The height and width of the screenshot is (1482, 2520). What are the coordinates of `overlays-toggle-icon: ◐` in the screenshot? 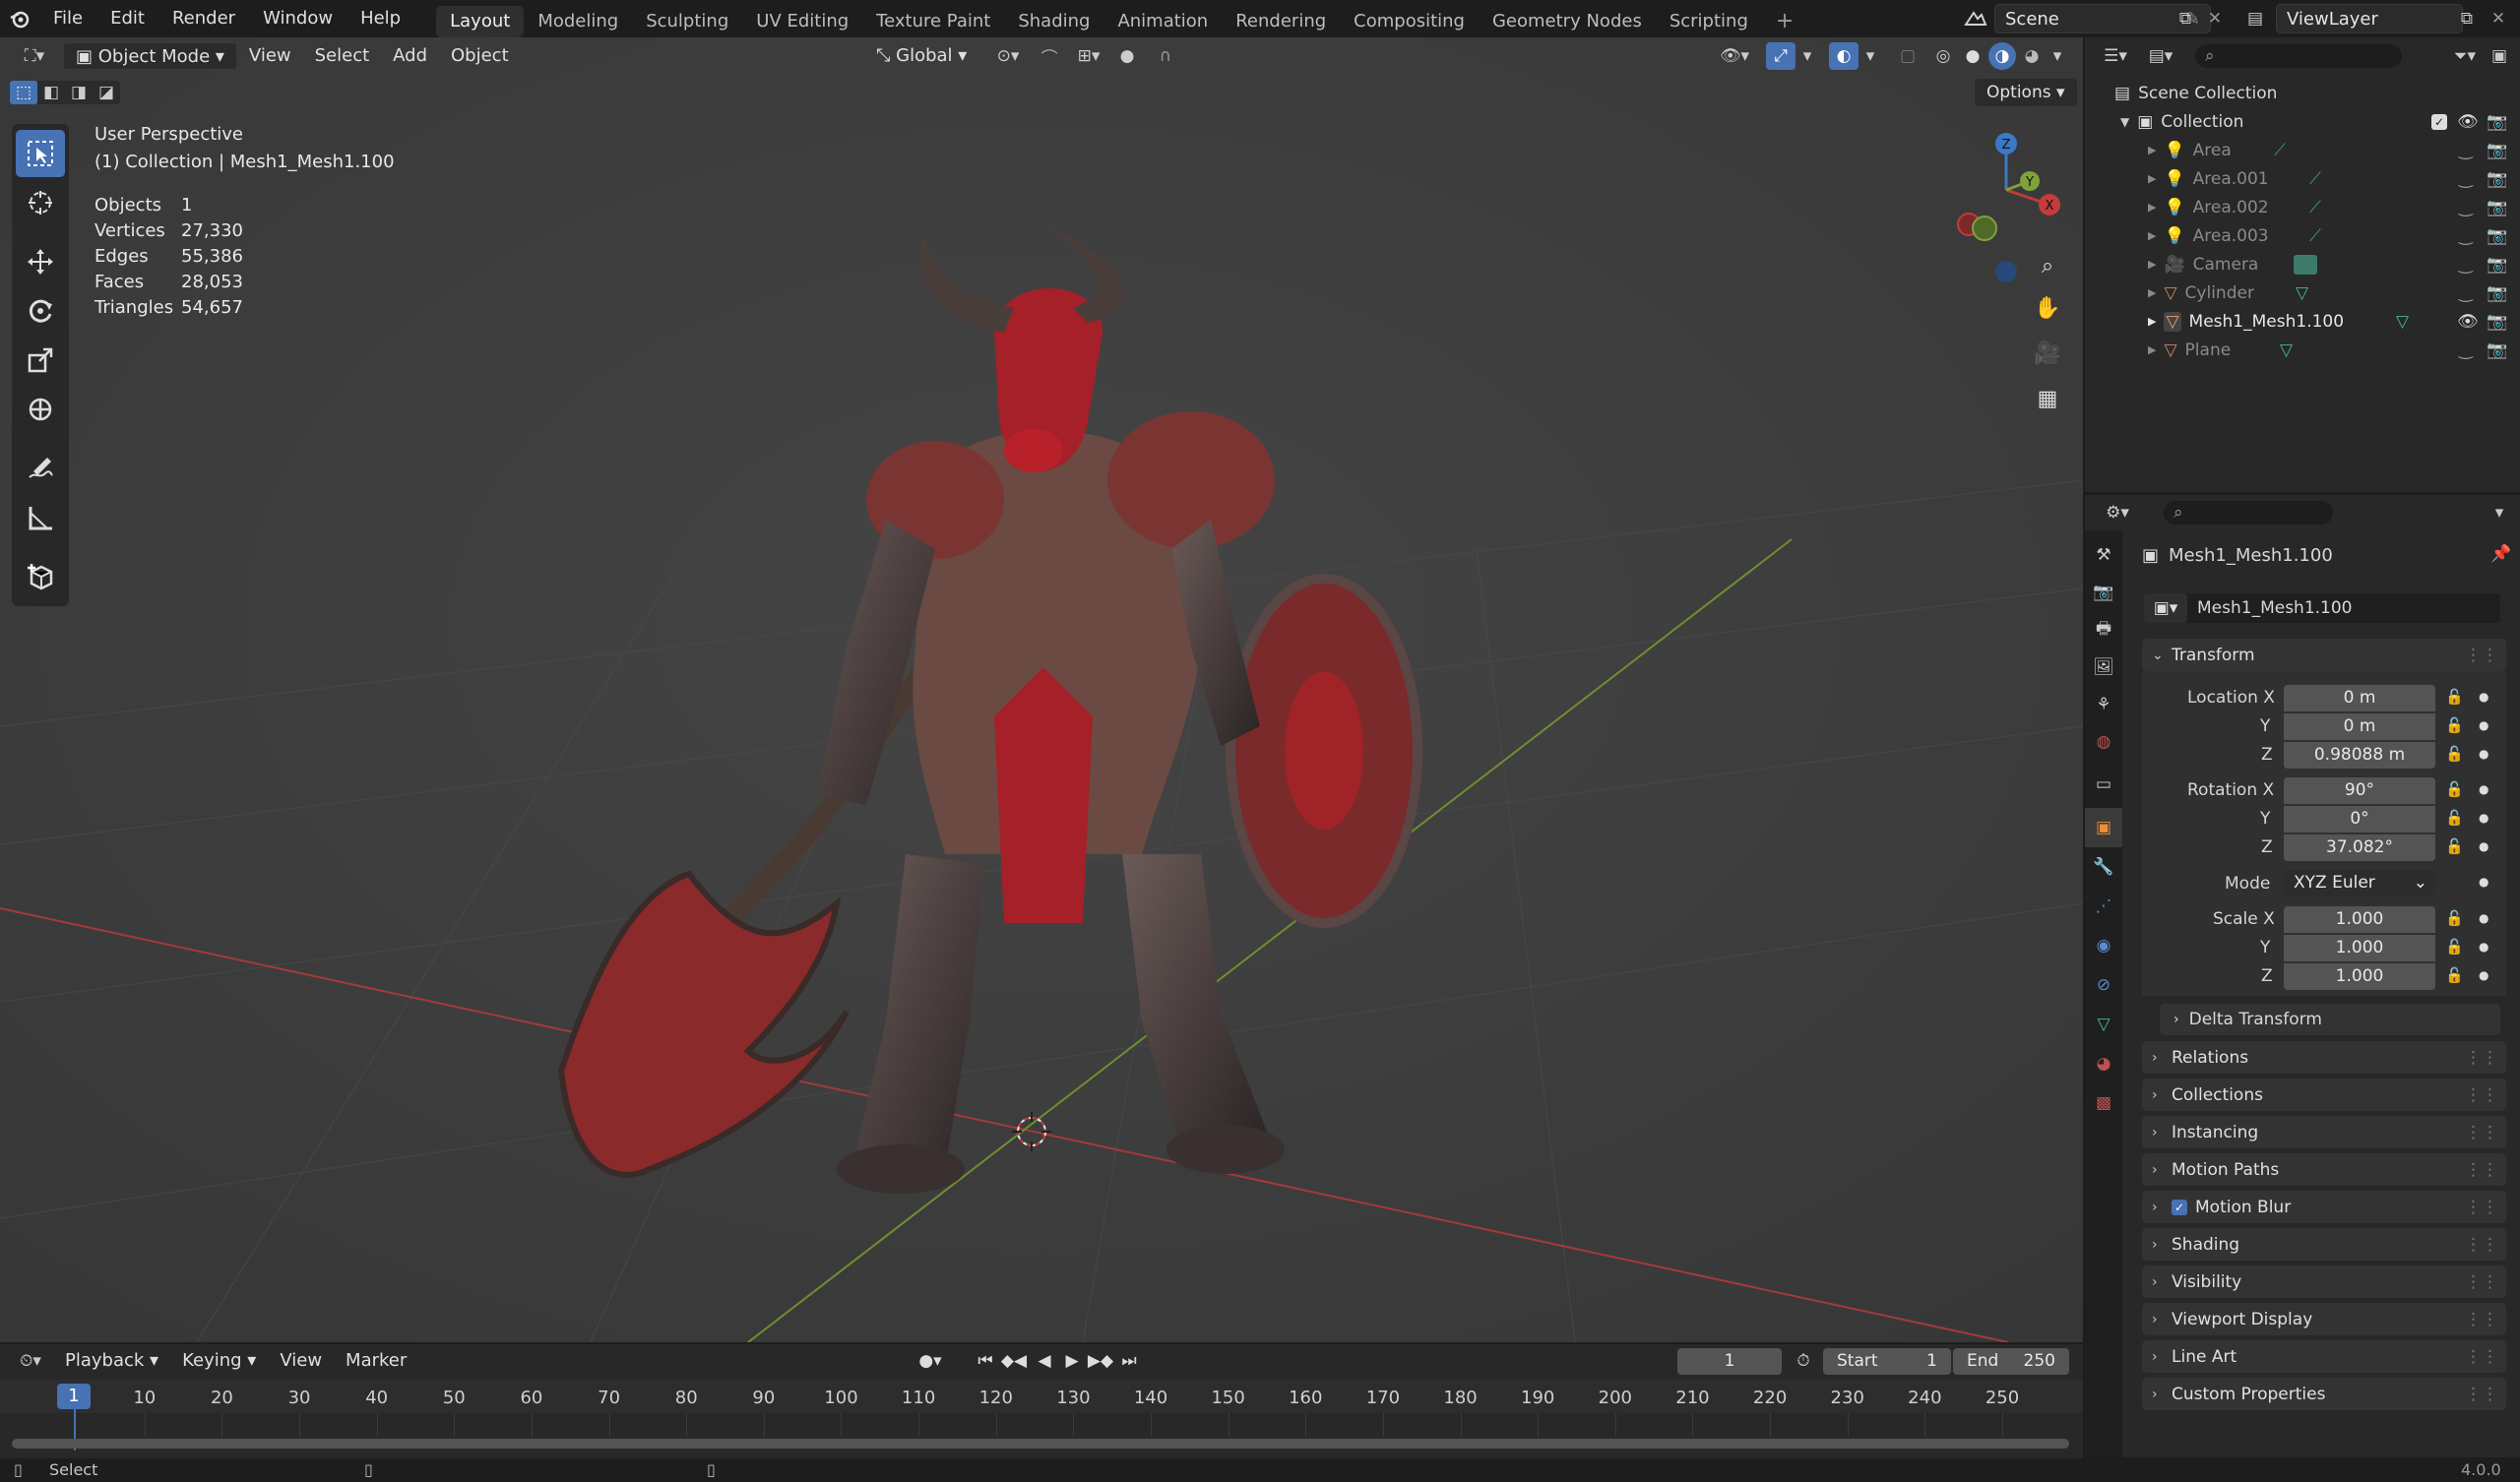 It's located at (1843, 56).